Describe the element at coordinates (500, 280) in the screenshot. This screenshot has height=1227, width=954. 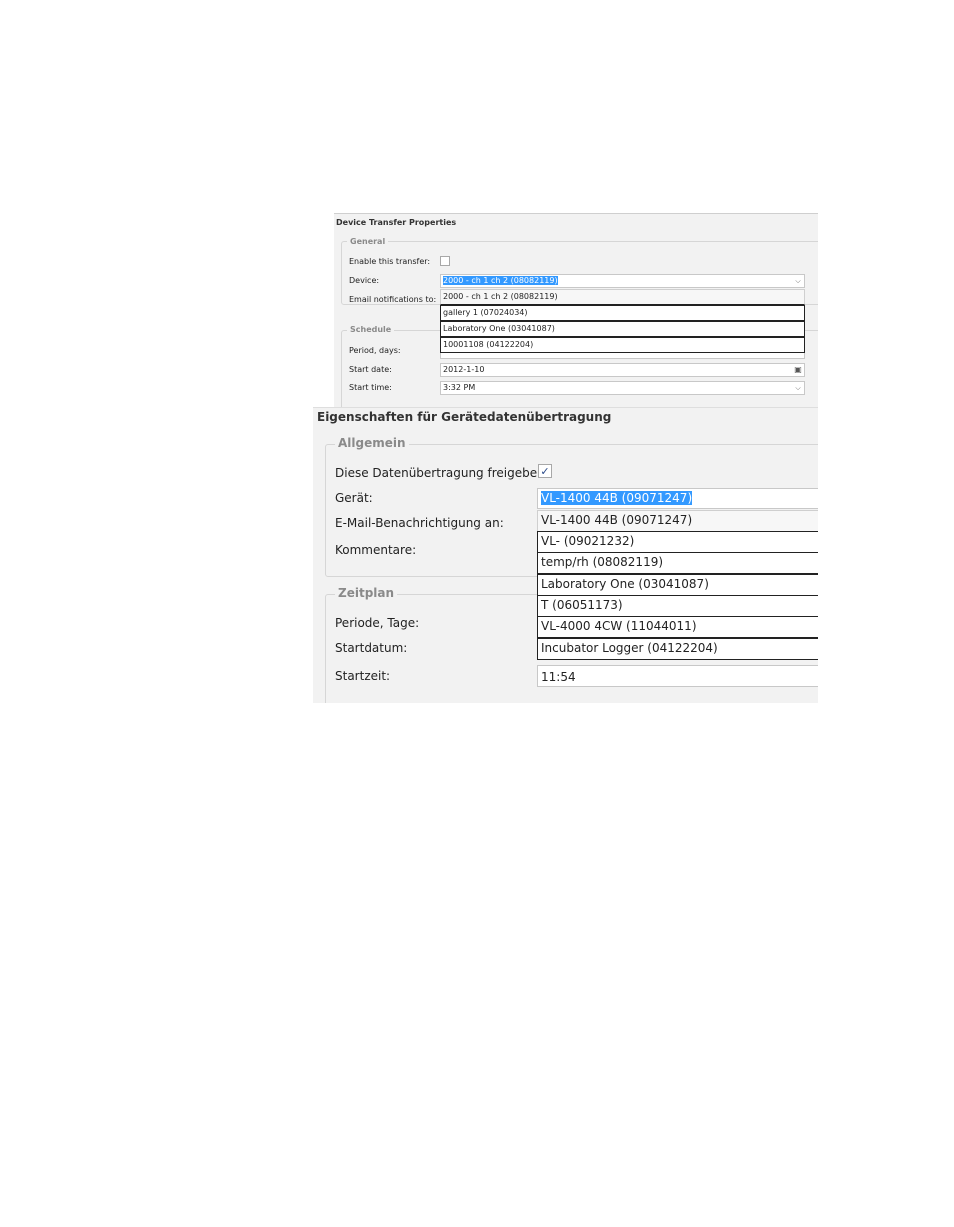
I see `device-selected-value: 2000 - ch 1 ch 2 (08082119)` at that location.